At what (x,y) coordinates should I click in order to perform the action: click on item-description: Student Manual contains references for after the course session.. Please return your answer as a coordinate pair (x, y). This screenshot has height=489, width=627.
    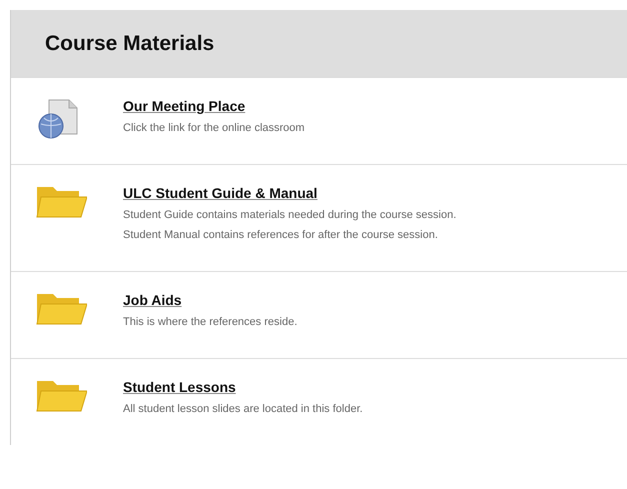
    Looking at the image, I should click on (281, 235).